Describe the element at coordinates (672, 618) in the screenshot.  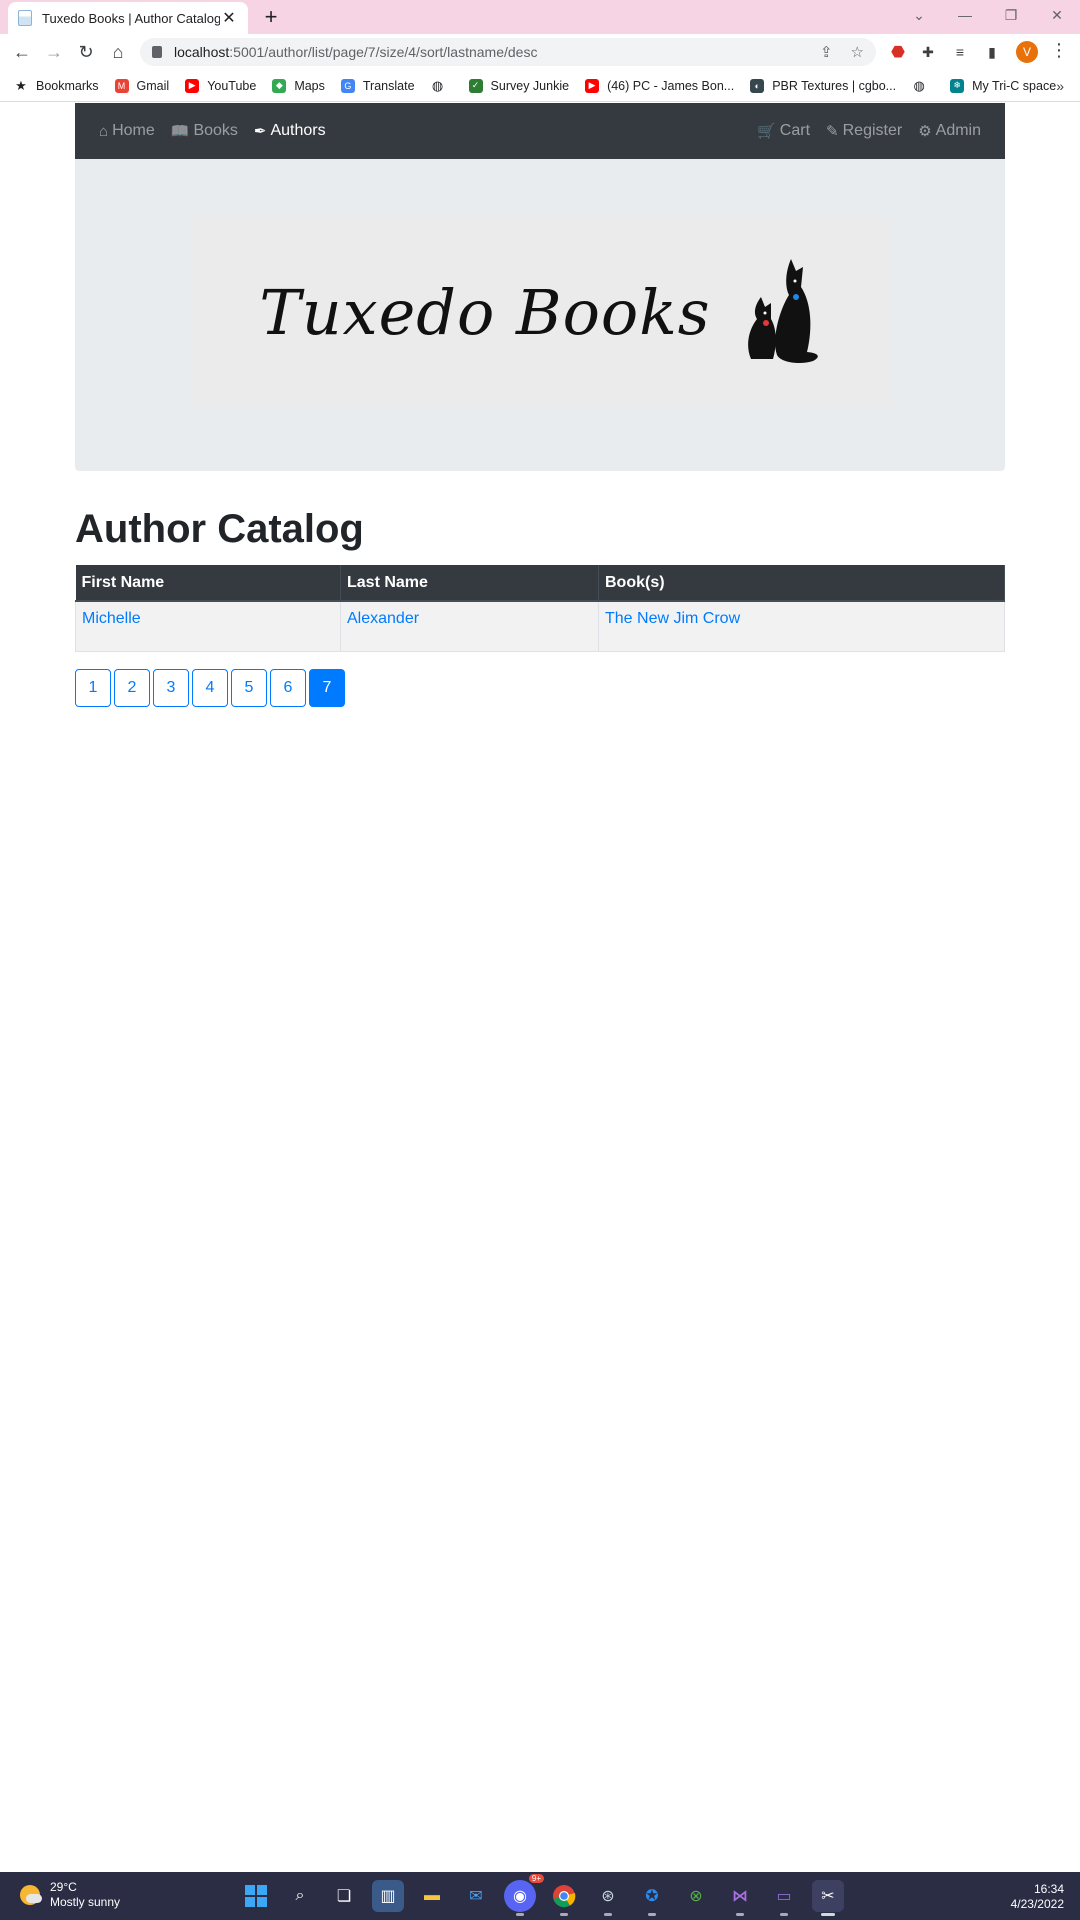
I see `book-title-link: The New Jim Crow` at that location.